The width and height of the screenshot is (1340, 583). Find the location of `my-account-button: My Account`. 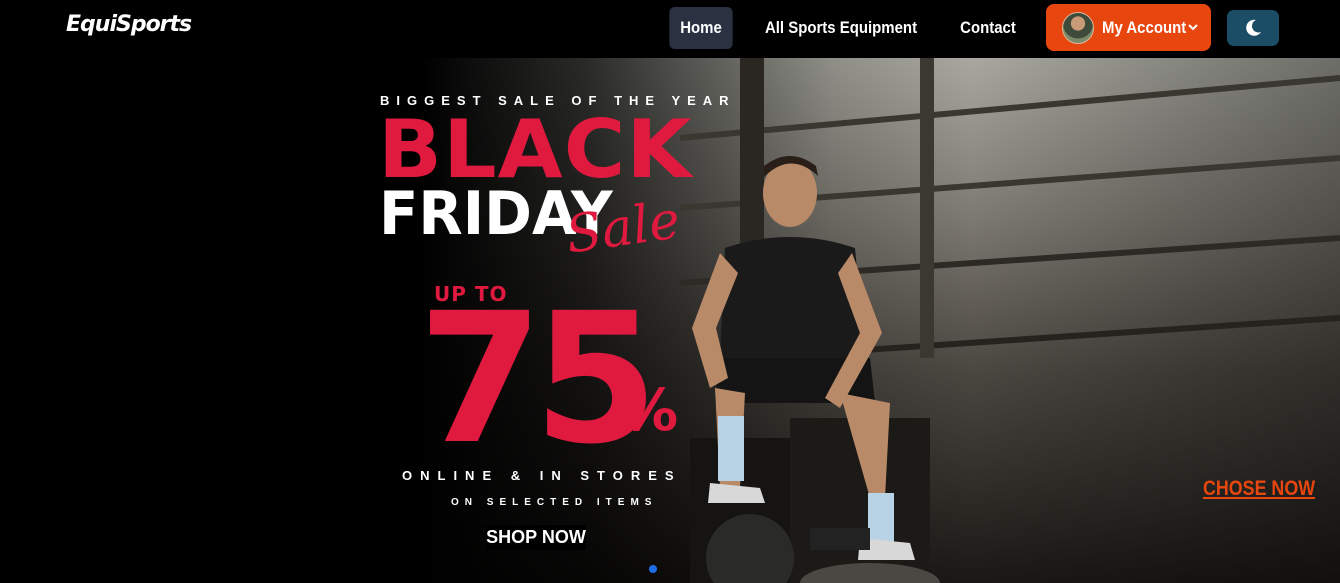

my-account-button: My Account is located at coordinates (1128, 27).